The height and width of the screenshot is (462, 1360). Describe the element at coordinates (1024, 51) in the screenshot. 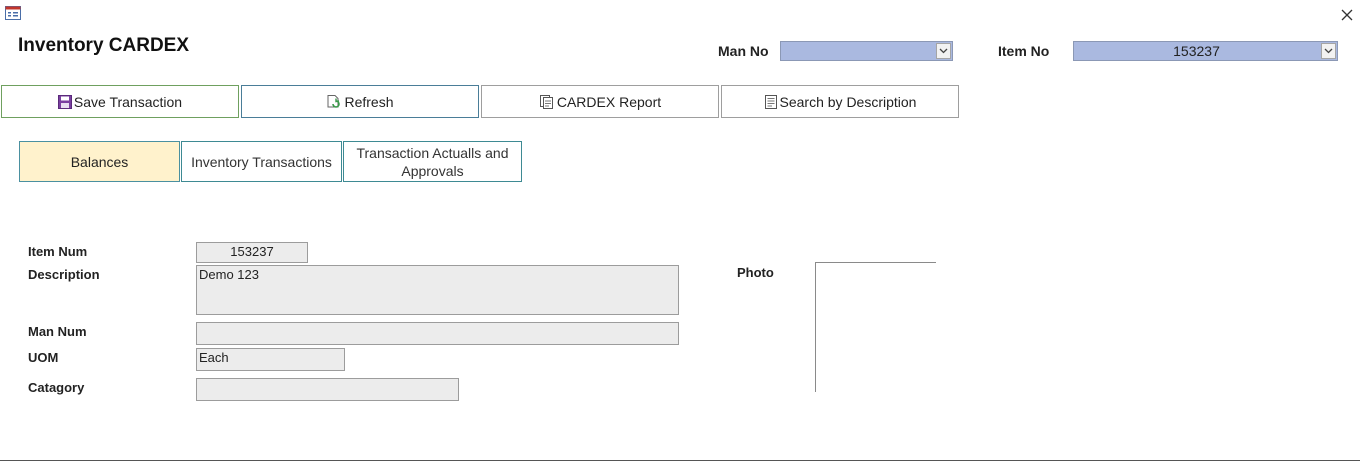

I see `item-no-label: Item No` at that location.